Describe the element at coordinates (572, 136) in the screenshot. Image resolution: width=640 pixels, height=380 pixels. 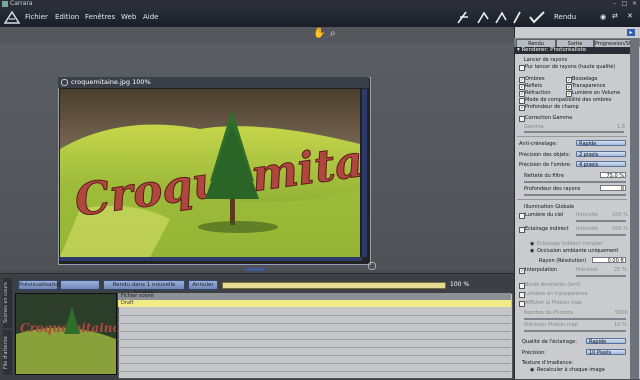
I see `divider` at that location.